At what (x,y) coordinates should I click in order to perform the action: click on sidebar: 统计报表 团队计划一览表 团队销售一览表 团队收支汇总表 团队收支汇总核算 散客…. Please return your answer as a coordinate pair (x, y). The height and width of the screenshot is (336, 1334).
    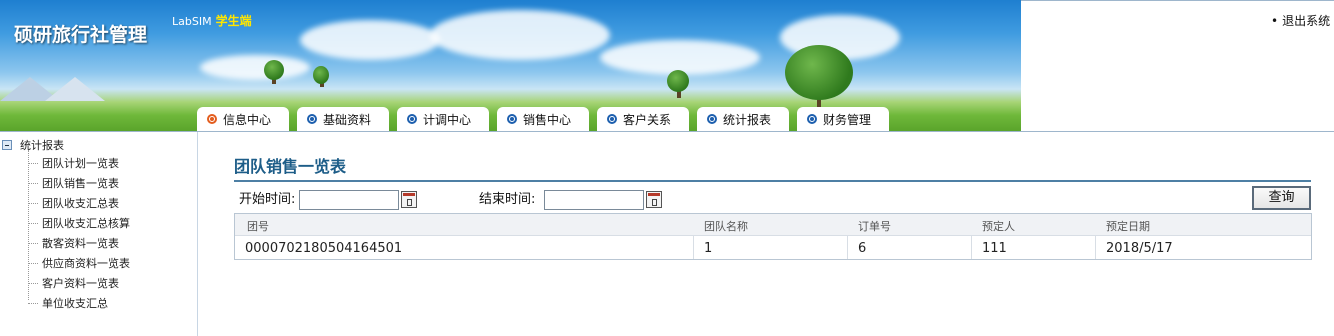
    Looking at the image, I should click on (99, 234).